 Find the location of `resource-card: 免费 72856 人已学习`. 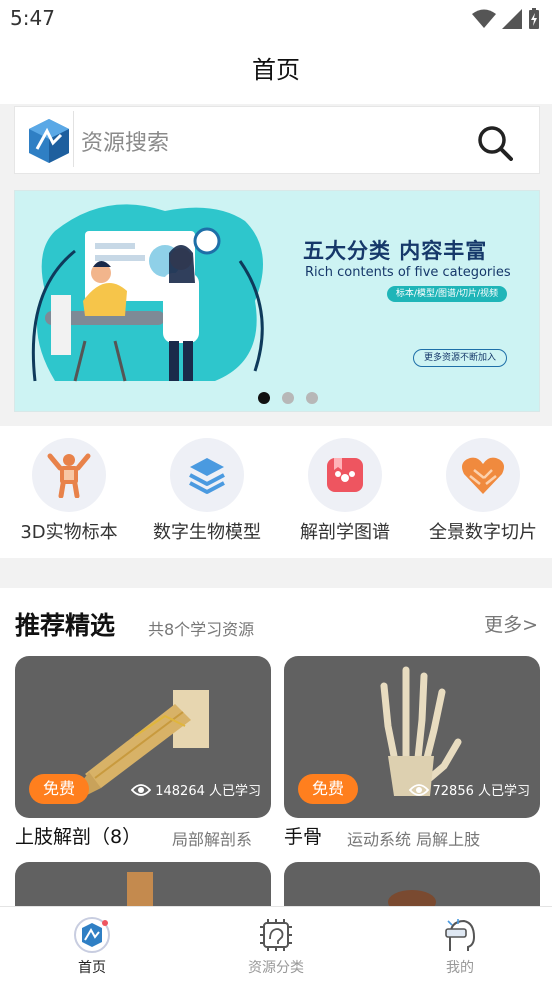

resource-card: 免费 72856 人已学习 is located at coordinates (412, 737).